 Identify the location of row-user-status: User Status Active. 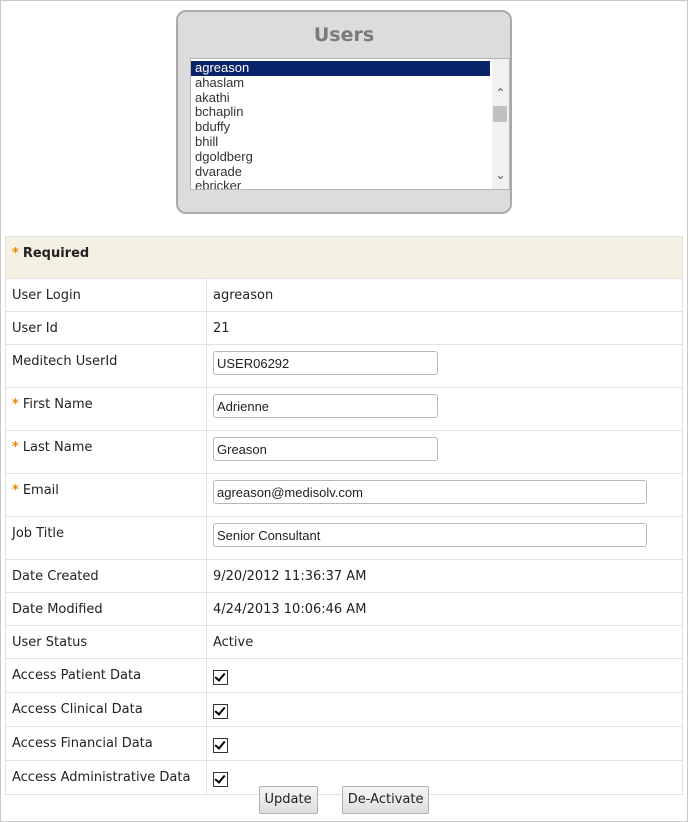
(344, 642).